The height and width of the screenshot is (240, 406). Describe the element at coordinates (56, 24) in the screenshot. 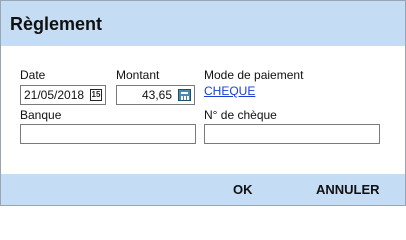

I see `dialog-title: Règlement` at that location.